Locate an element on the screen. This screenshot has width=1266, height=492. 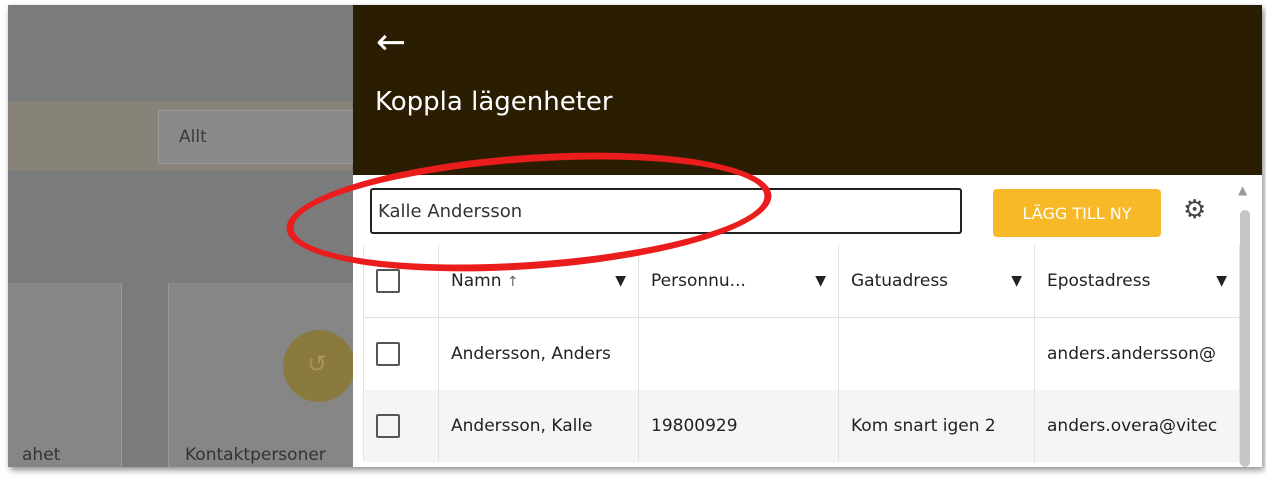
gear-icon: ⚙ is located at coordinates (1194, 210).